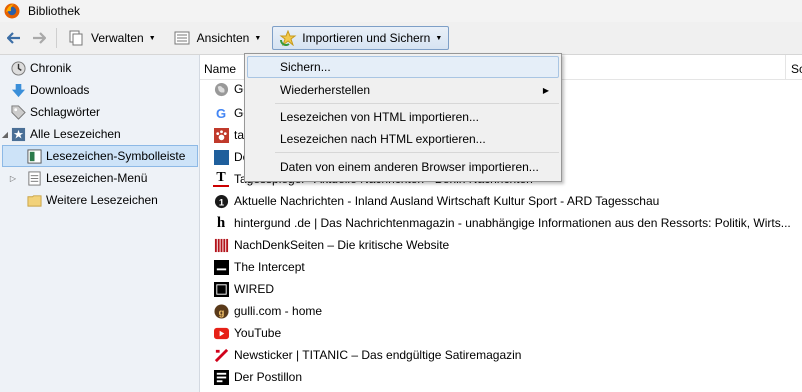  I want to click on list-item-title: Der Postillon, so click(268, 377).